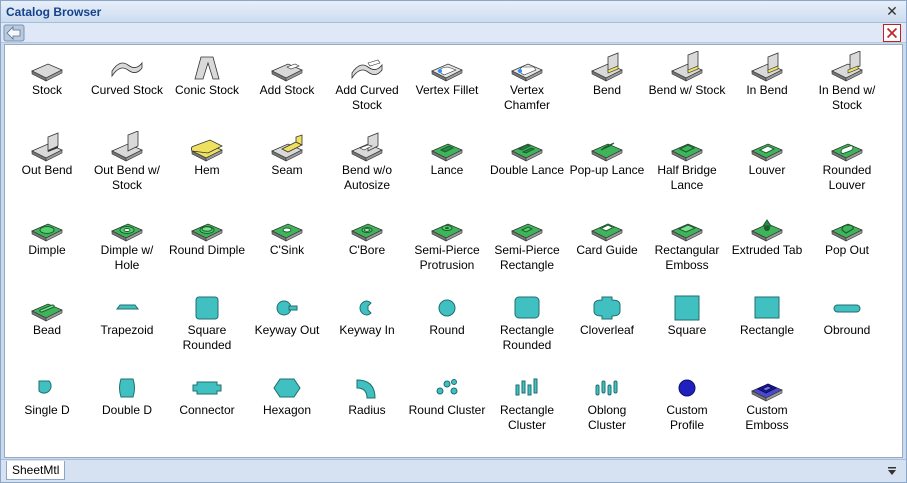 This screenshot has height=483, width=907. I want to click on catalog-item-label: Bend w/o Autosize, so click(367, 177).